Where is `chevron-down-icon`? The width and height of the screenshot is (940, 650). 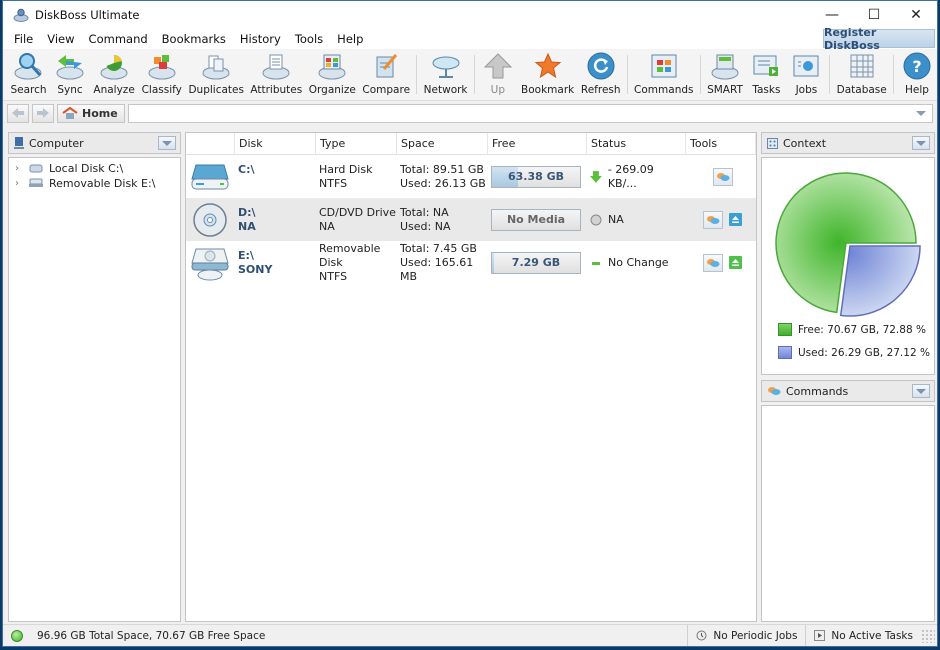 chevron-down-icon is located at coordinates (921, 113).